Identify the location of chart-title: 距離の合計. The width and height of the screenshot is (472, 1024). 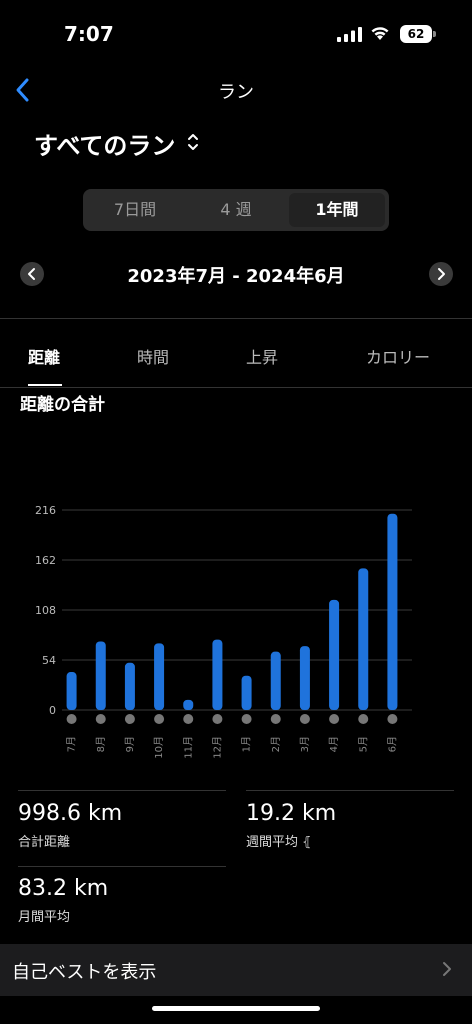
(62, 405).